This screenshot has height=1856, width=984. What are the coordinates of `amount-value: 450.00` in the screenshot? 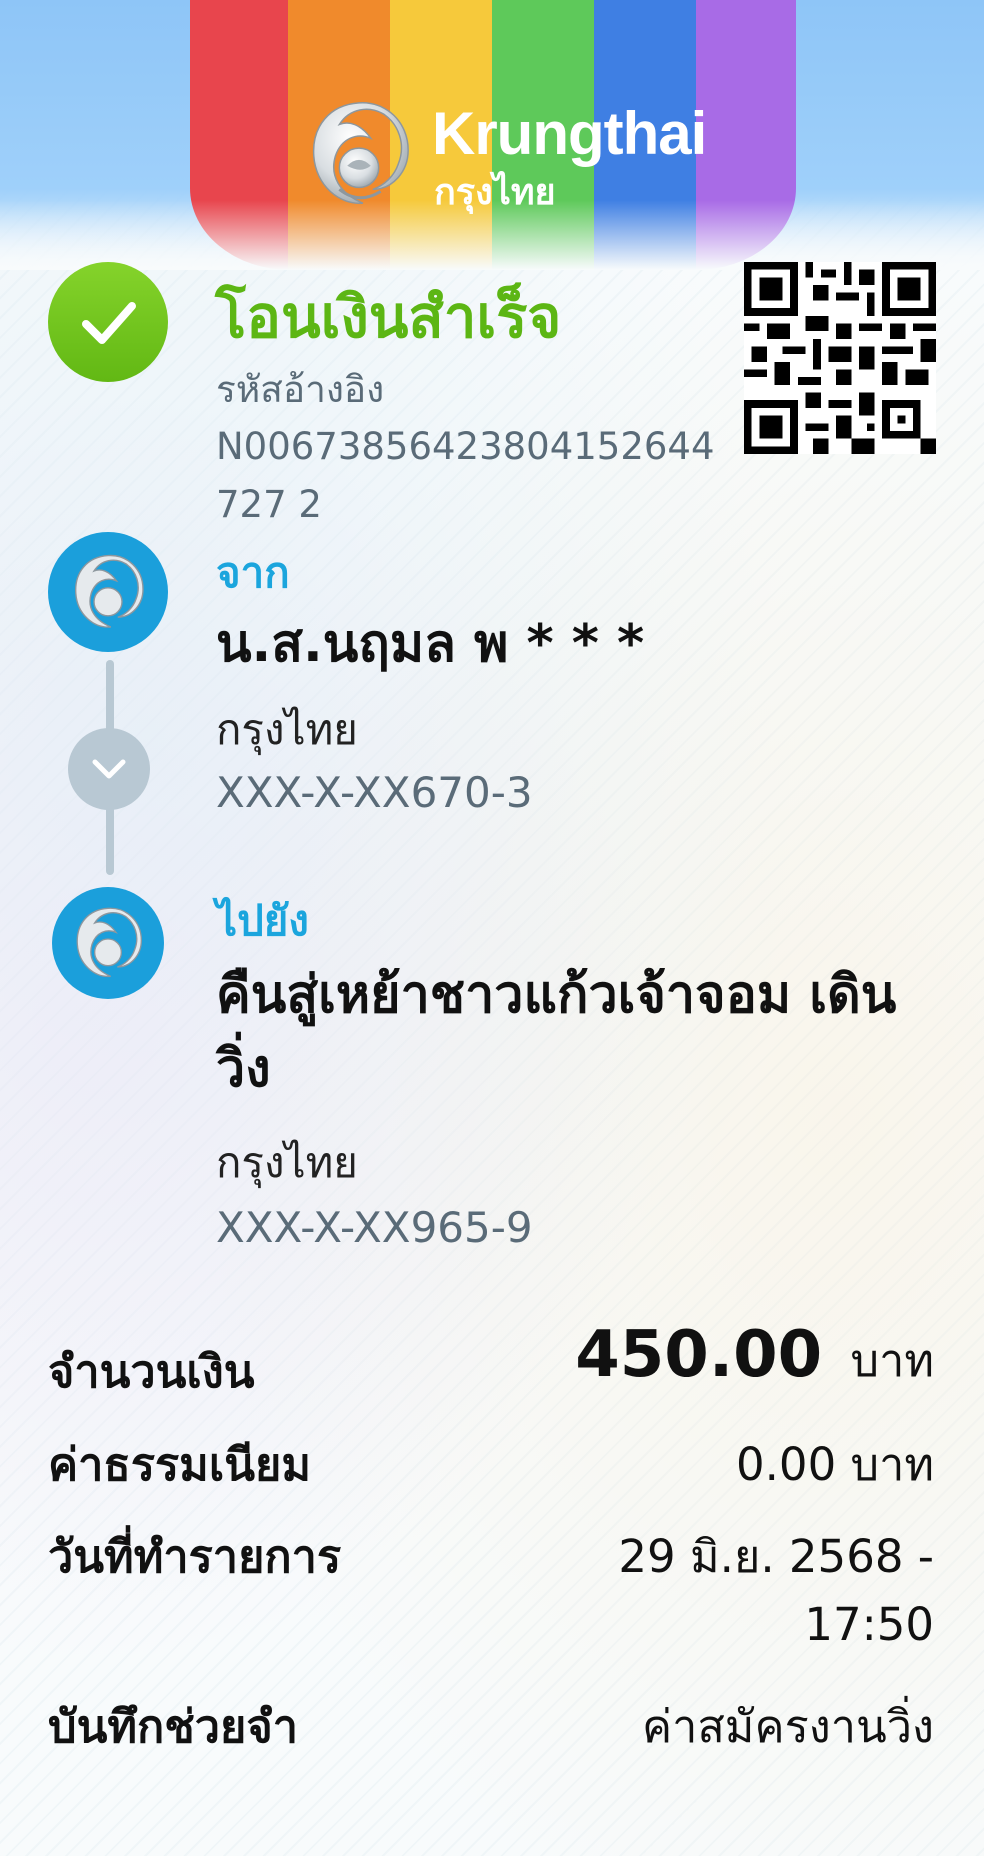 It's located at (699, 1355).